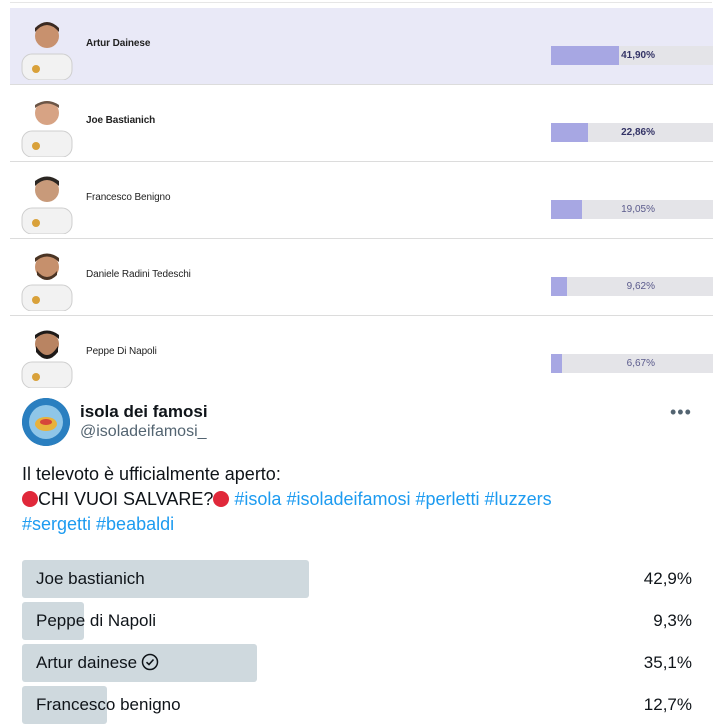 The height and width of the screenshot is (728, 722). I want to click on poll-row: Peppe Di Napoli 6,67%, so click(361, 354).